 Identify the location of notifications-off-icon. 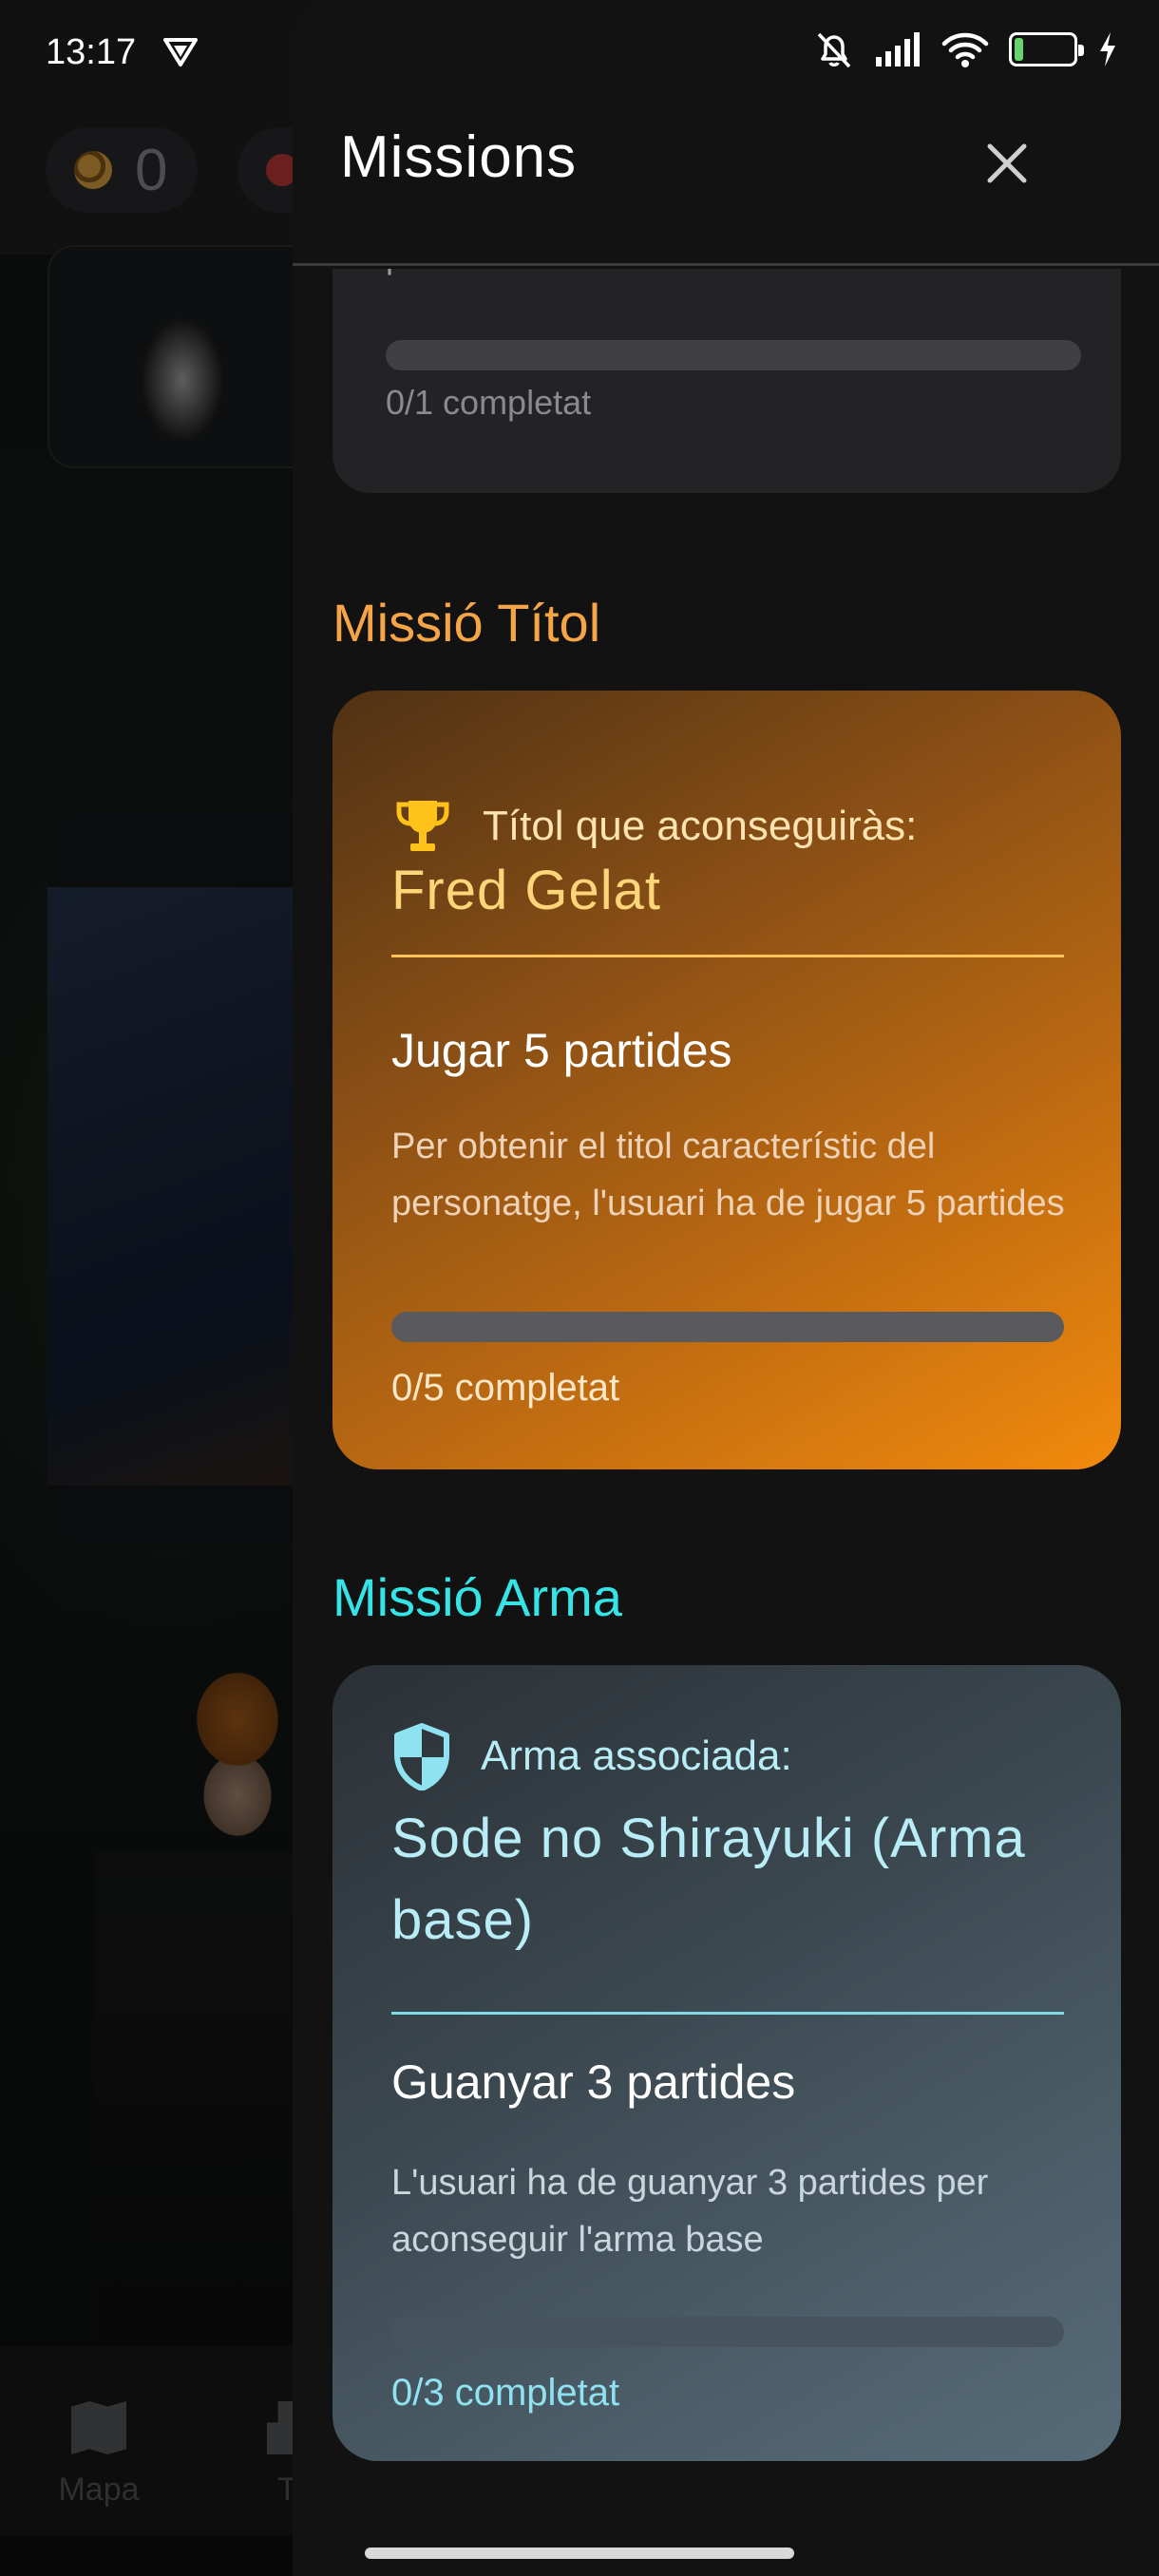
(834, 50).